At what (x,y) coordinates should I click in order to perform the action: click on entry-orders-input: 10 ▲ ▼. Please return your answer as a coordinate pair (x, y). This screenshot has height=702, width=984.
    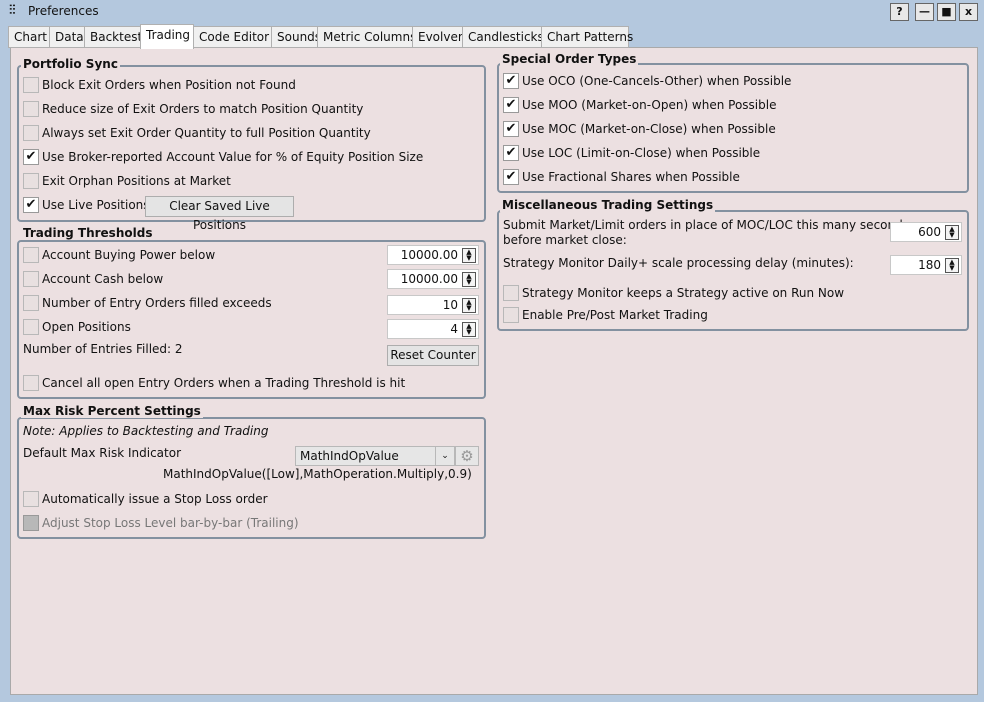
    Looking at the image, I should click on (433, 305).